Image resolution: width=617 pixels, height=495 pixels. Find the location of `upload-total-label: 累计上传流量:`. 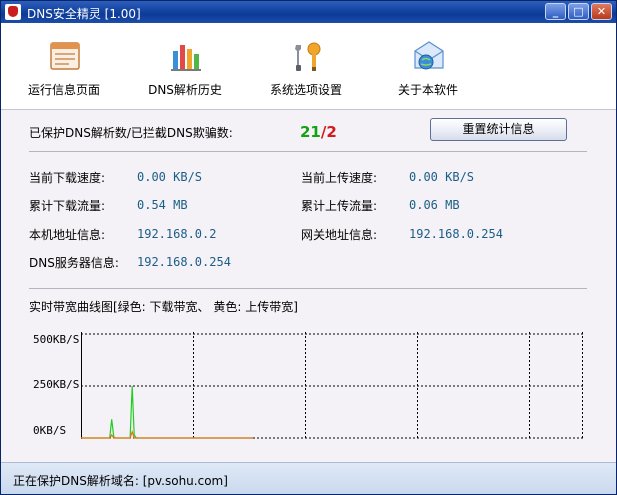

upload-total-label: 累计上传流量: is located at coordinates (339, 206).